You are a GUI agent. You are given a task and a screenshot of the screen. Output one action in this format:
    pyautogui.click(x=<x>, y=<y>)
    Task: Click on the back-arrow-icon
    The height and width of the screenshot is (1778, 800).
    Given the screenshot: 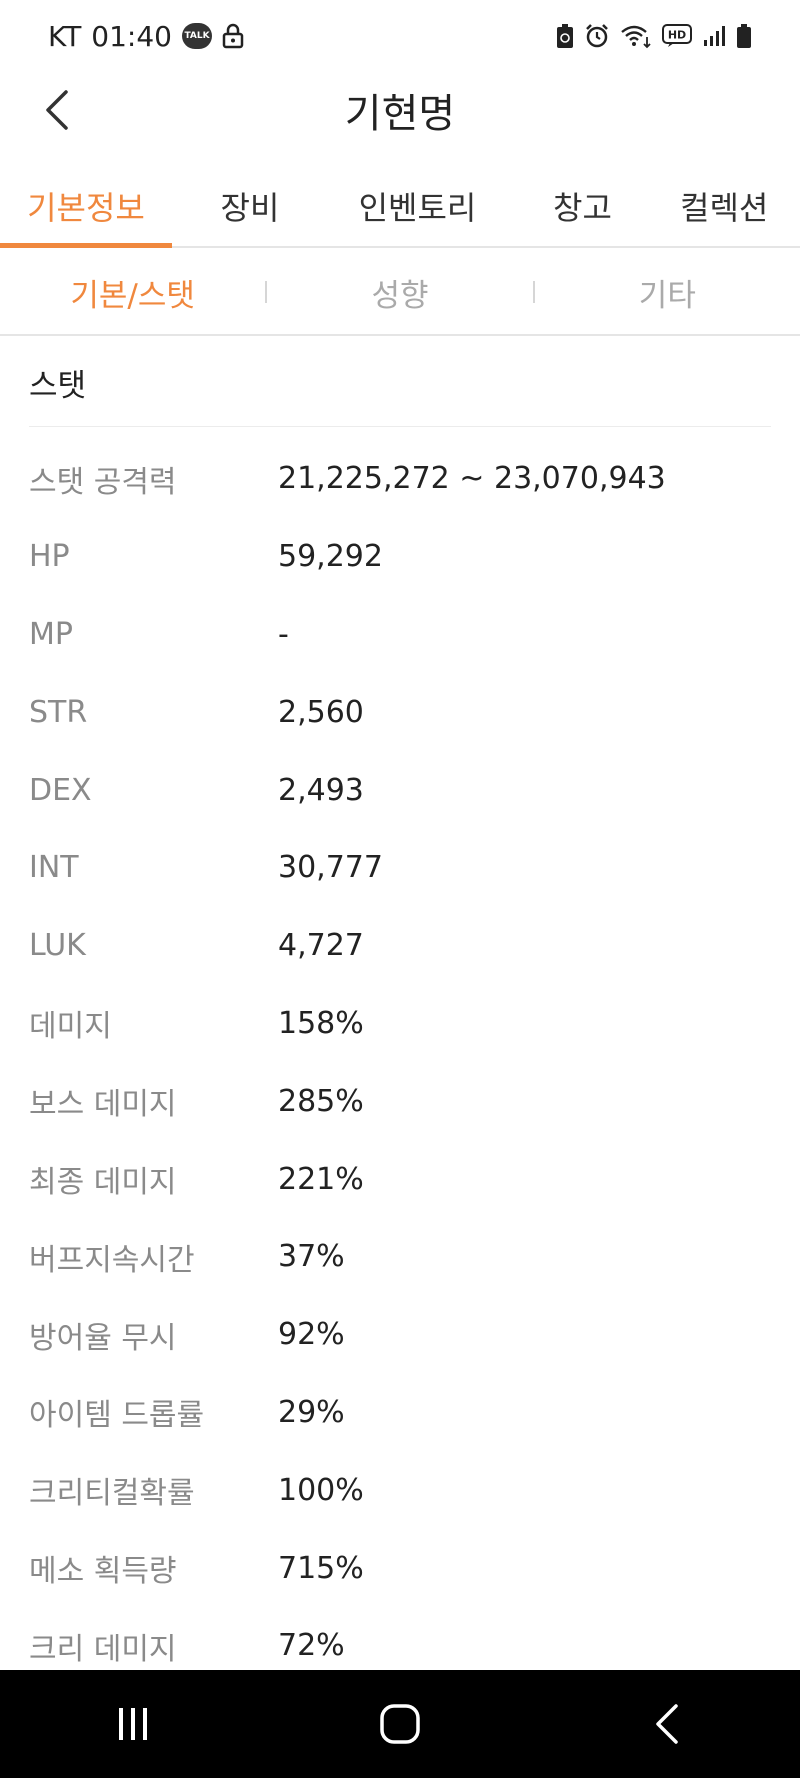 What is the action you would take?
    pyautogui.click(x=666, y=1724)
    